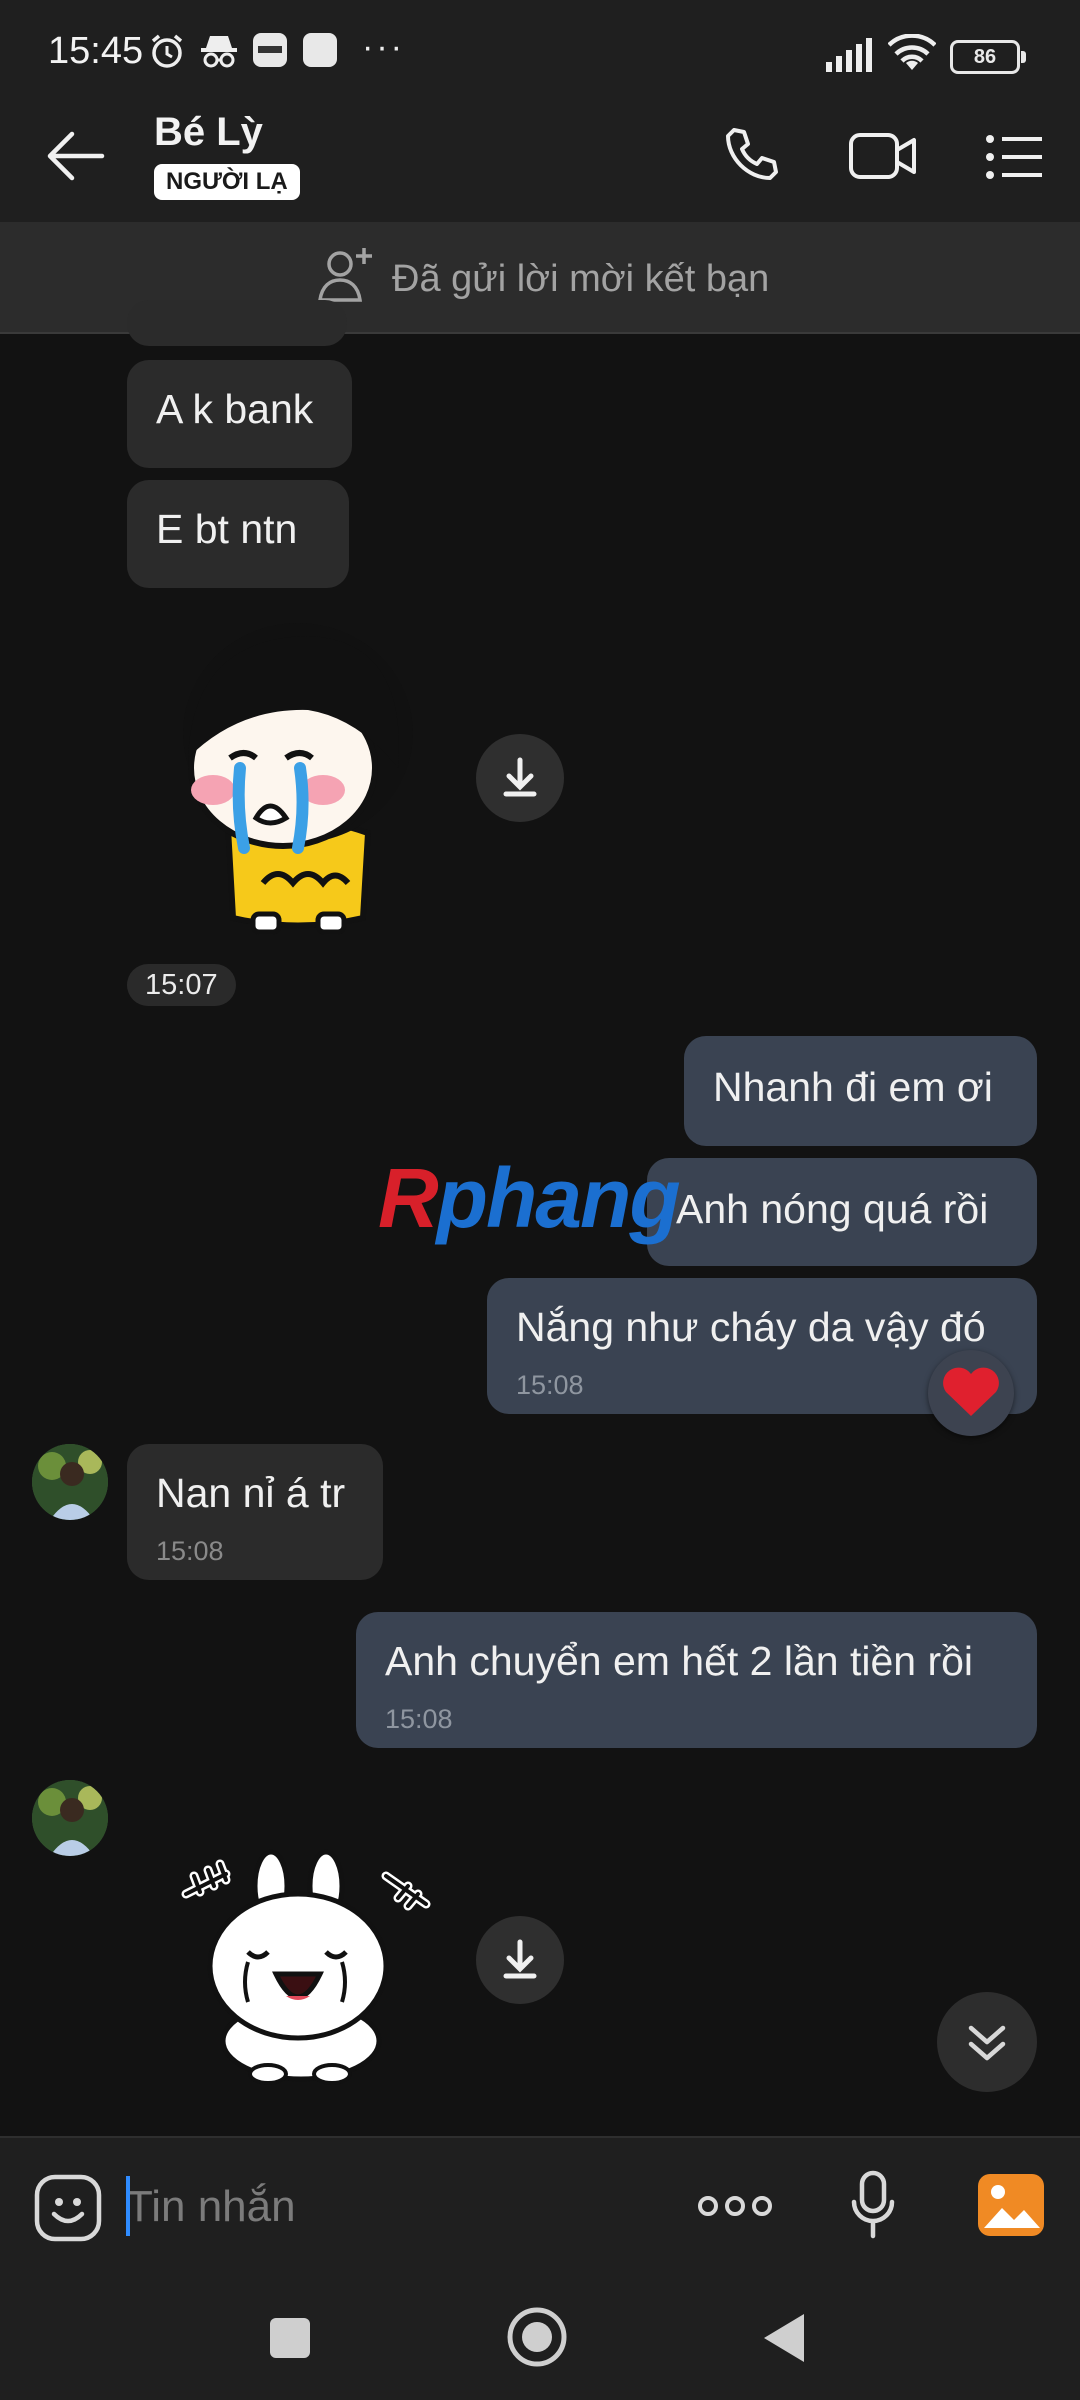 This screenshot has height=2400, width=1080. Describe the element at coordinates (852, 54) in the screenshot. I see `signal-icon` at that location.